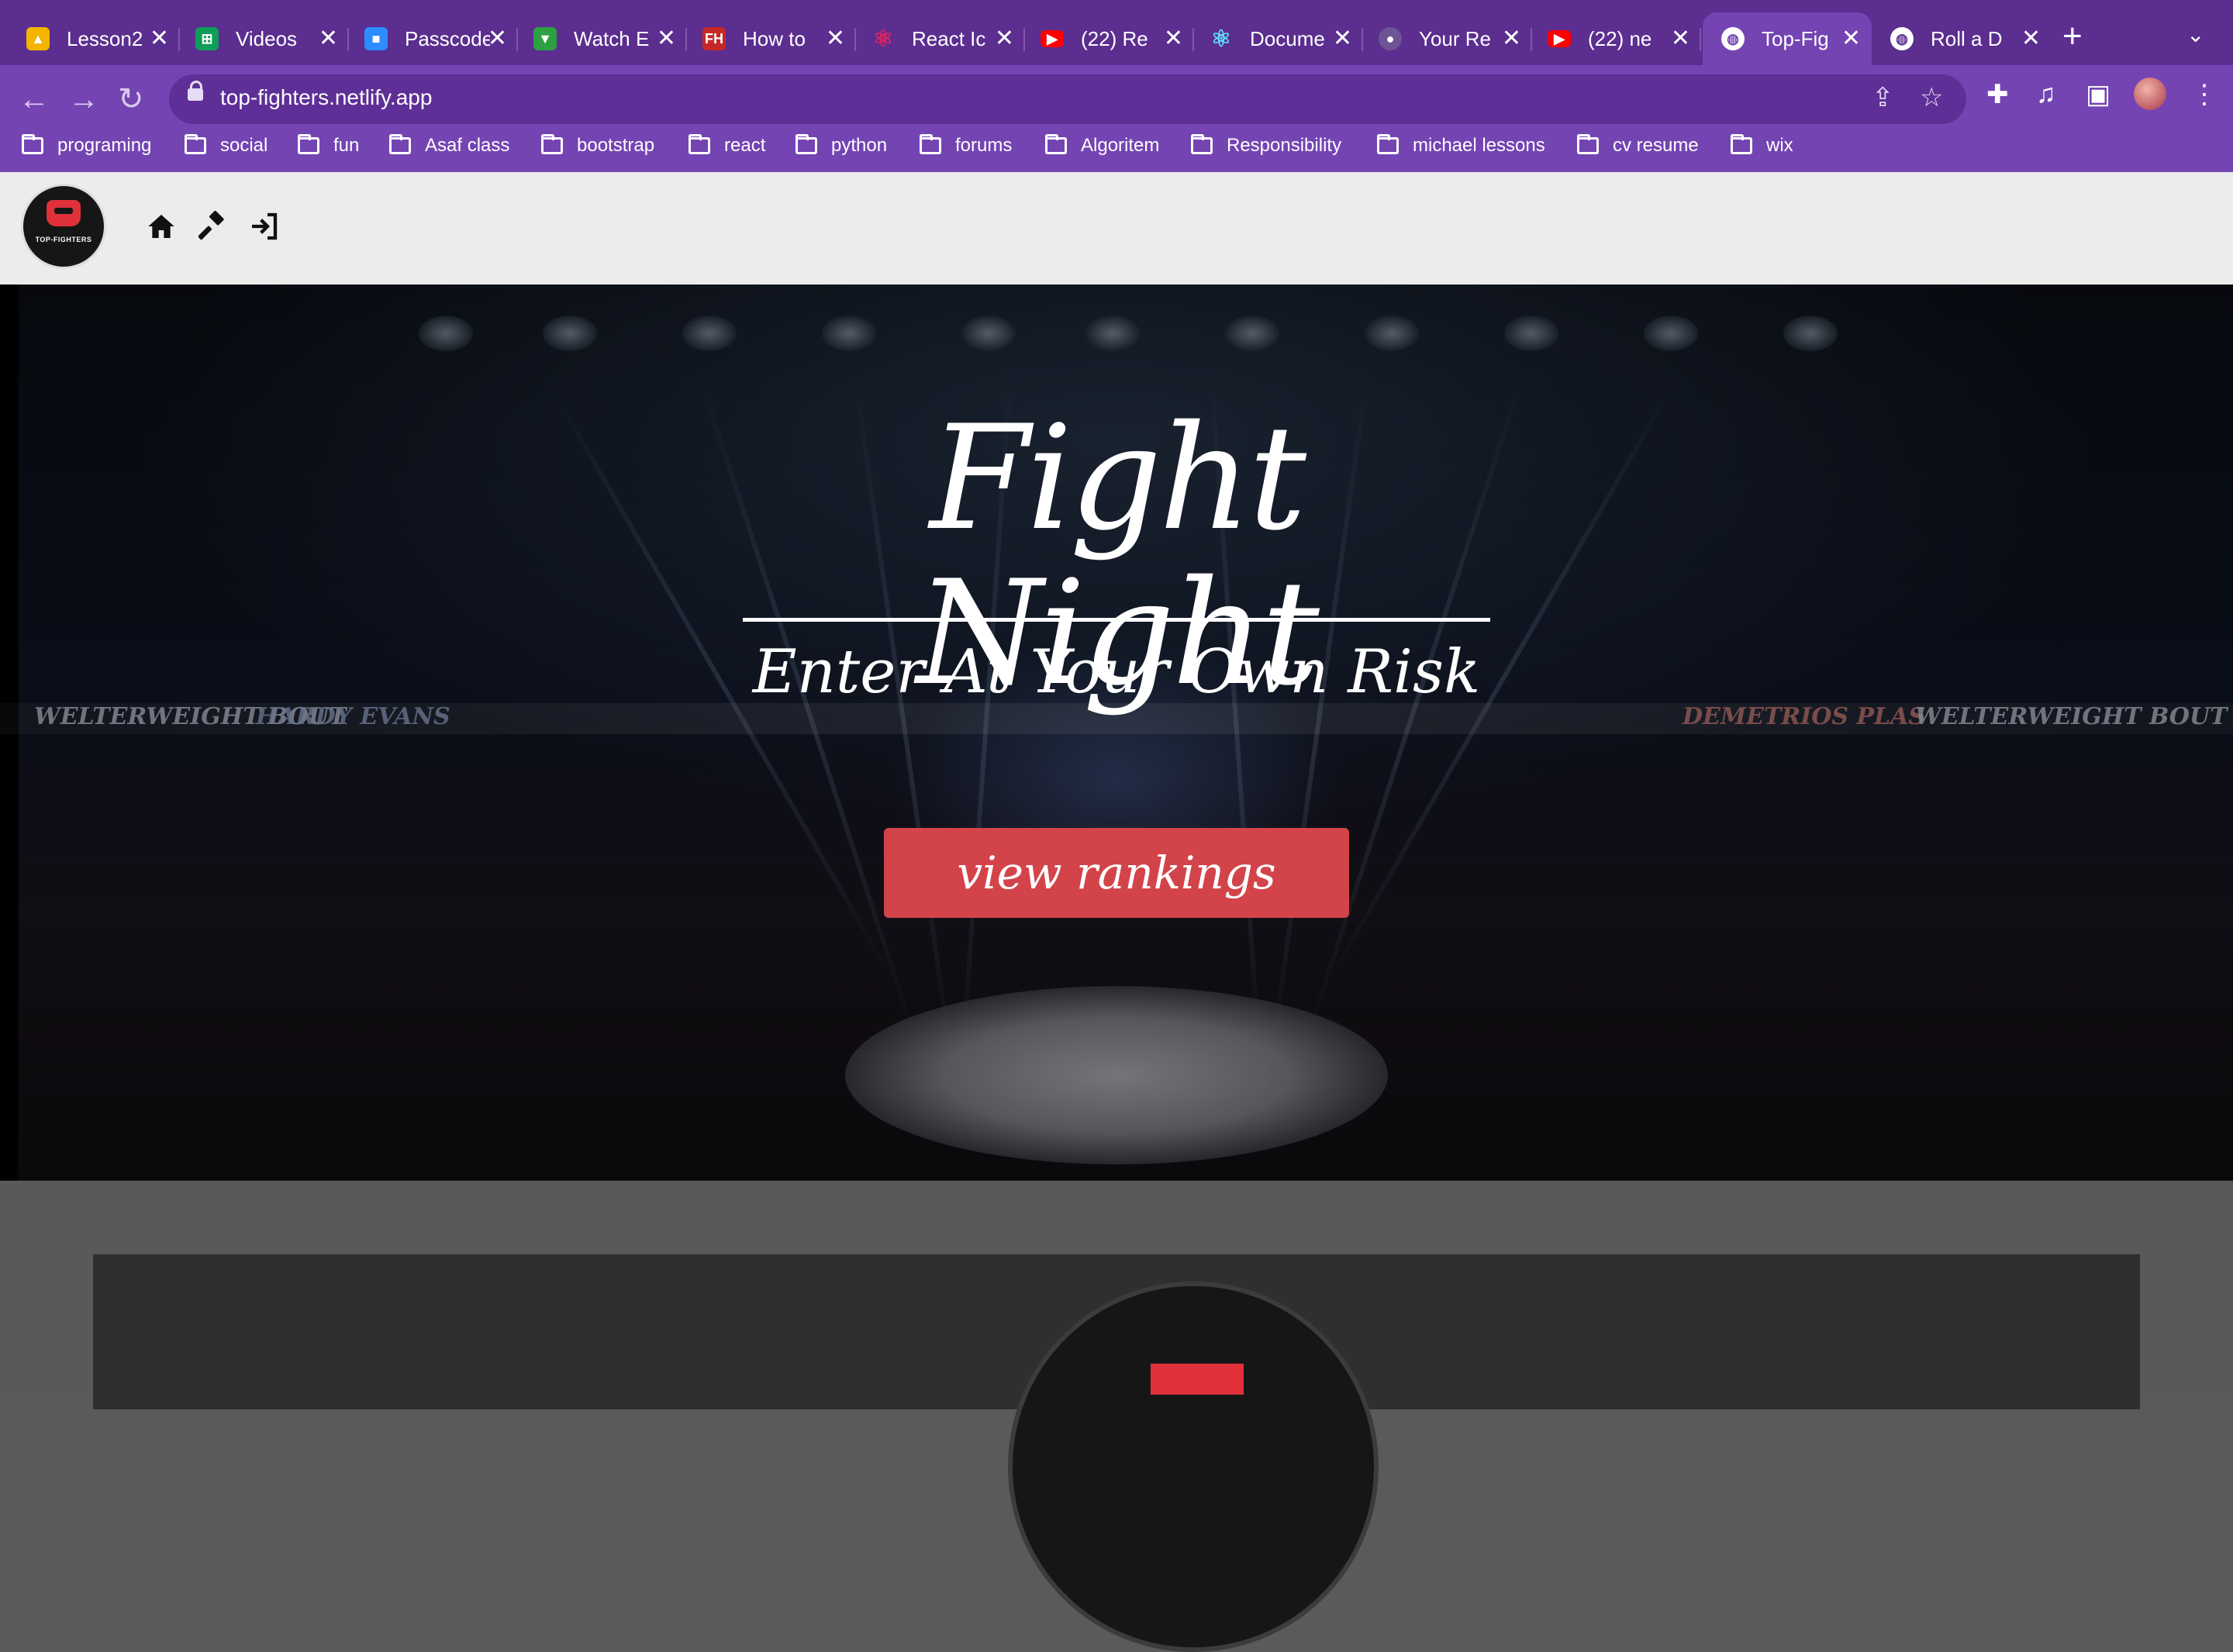  I want to click on github-icon: ●, so click(1390, 38).